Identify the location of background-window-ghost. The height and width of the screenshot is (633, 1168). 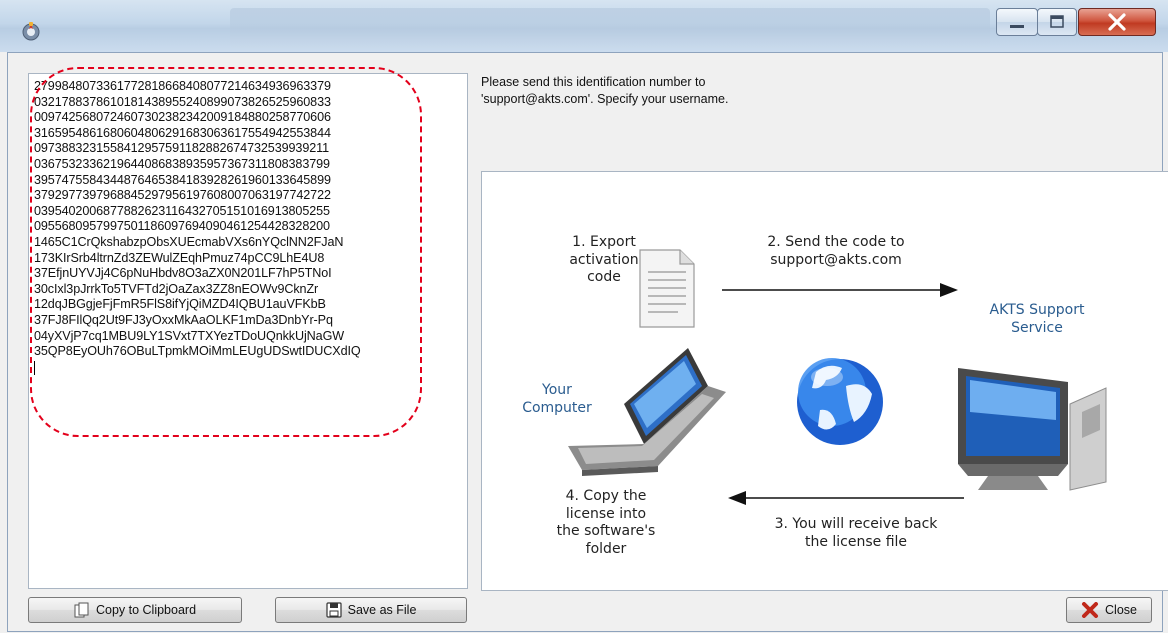
(610, 28).